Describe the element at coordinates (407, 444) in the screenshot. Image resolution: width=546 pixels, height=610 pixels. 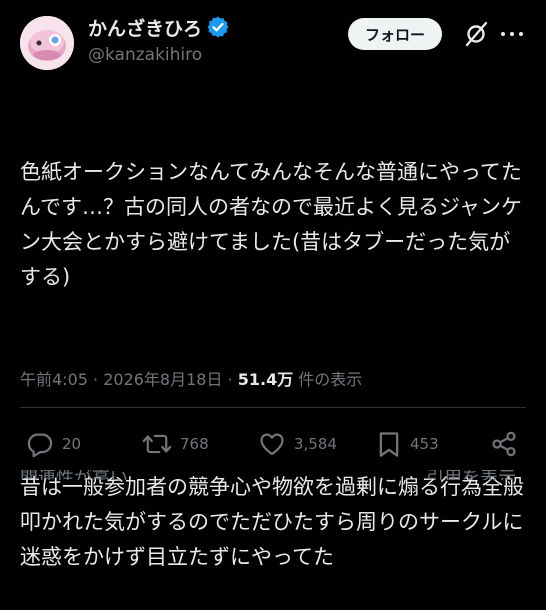
I see `bookmark-button: 453` at that location.